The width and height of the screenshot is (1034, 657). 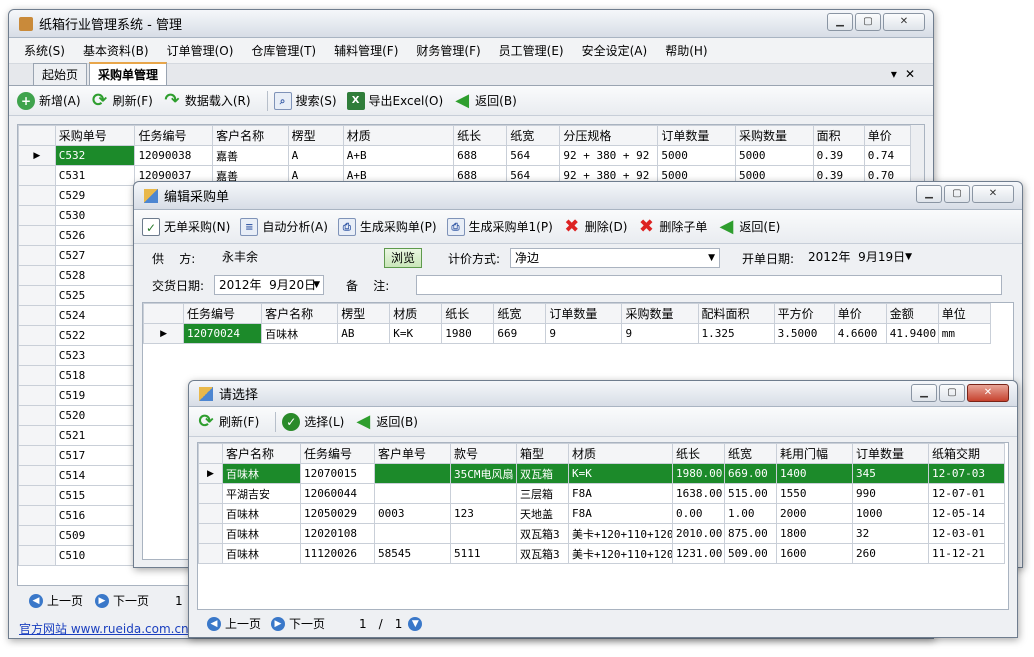 I want to click on table-cell: C526, so click(x=95, y=235).